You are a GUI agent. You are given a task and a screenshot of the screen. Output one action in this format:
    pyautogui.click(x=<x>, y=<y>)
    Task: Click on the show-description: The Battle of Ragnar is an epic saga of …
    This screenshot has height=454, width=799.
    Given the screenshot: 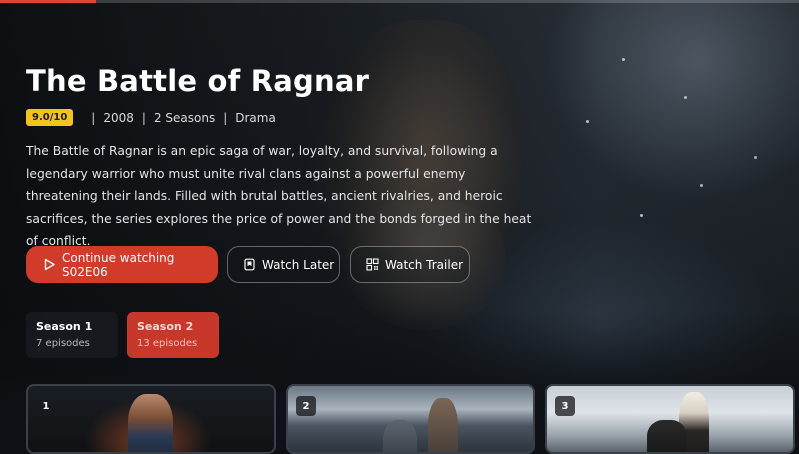 What is the action you would take?
    pyautogui.click(x=279, y=196)
    